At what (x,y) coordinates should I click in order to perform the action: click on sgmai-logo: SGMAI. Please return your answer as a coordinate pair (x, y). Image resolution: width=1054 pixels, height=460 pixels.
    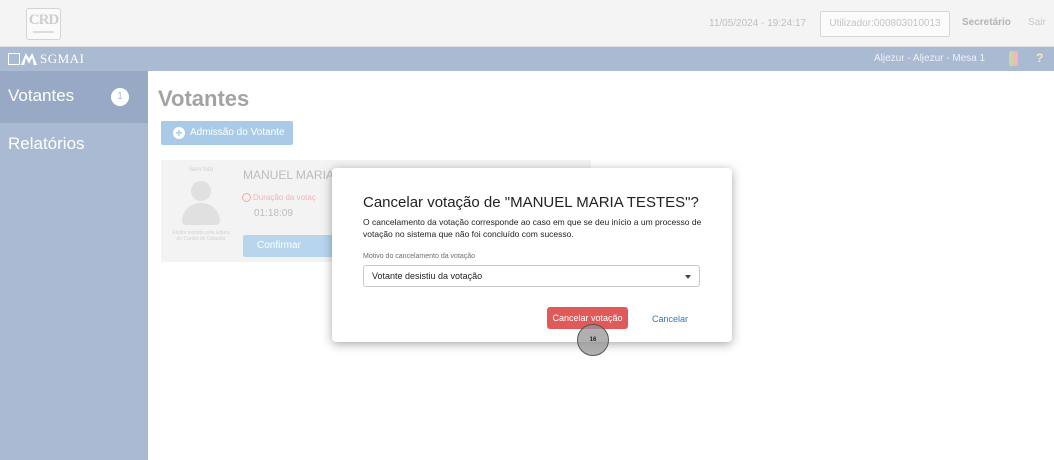
    Looking at the image, I should click on (46, 59).